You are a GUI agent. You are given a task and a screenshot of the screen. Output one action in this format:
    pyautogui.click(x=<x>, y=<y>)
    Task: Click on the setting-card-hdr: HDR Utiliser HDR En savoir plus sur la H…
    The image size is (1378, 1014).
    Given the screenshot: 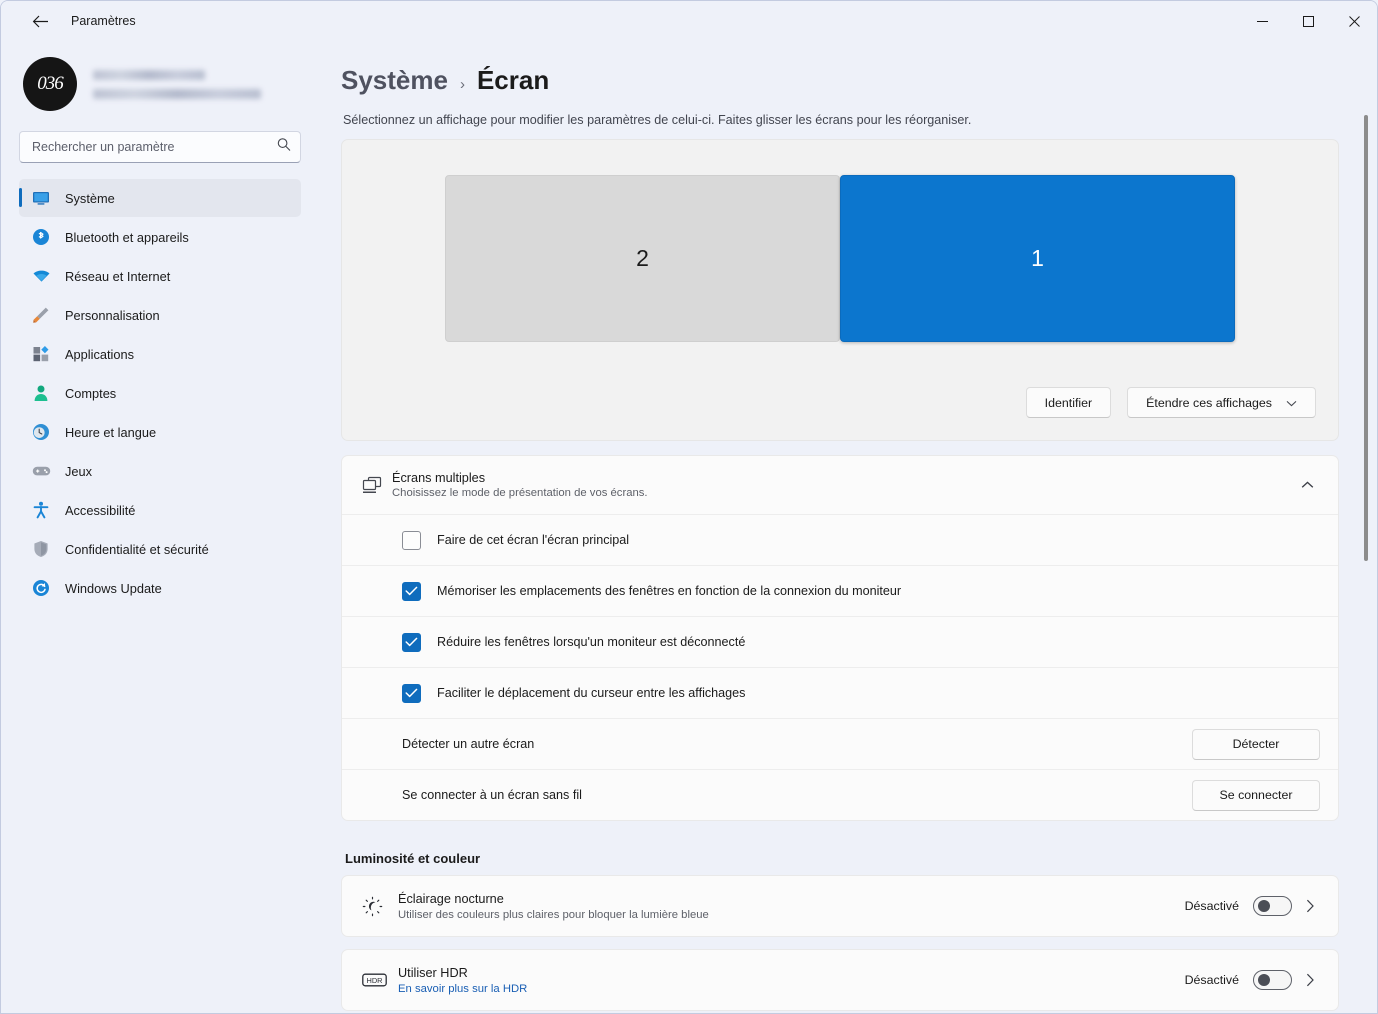 What is the action you would take?
    pyautogui.click(x=840, y=980)
    